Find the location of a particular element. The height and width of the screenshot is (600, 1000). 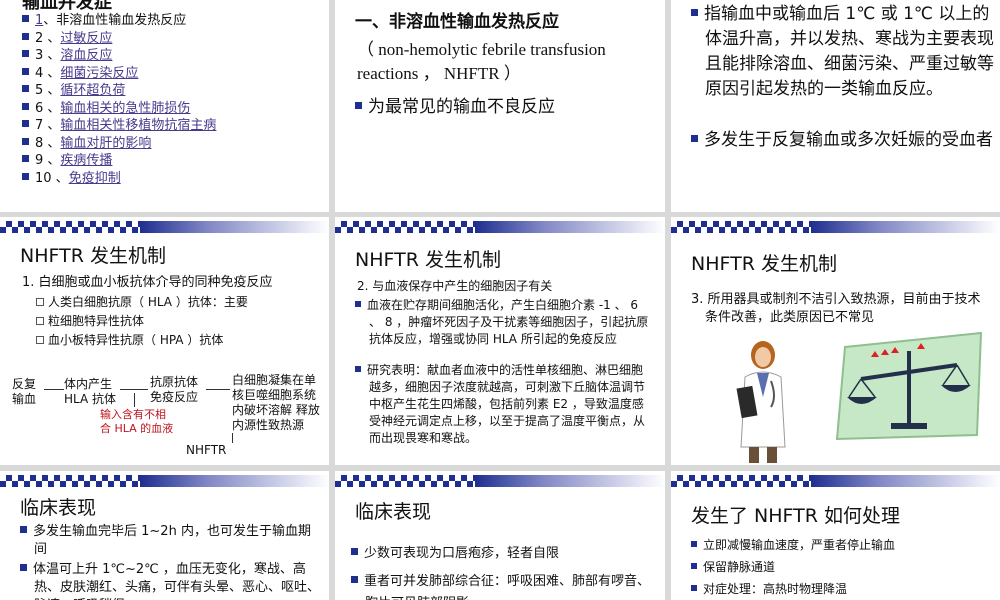

list-item-link: 输血相关的急性肺损伤 is located at coordinates (125, 108).